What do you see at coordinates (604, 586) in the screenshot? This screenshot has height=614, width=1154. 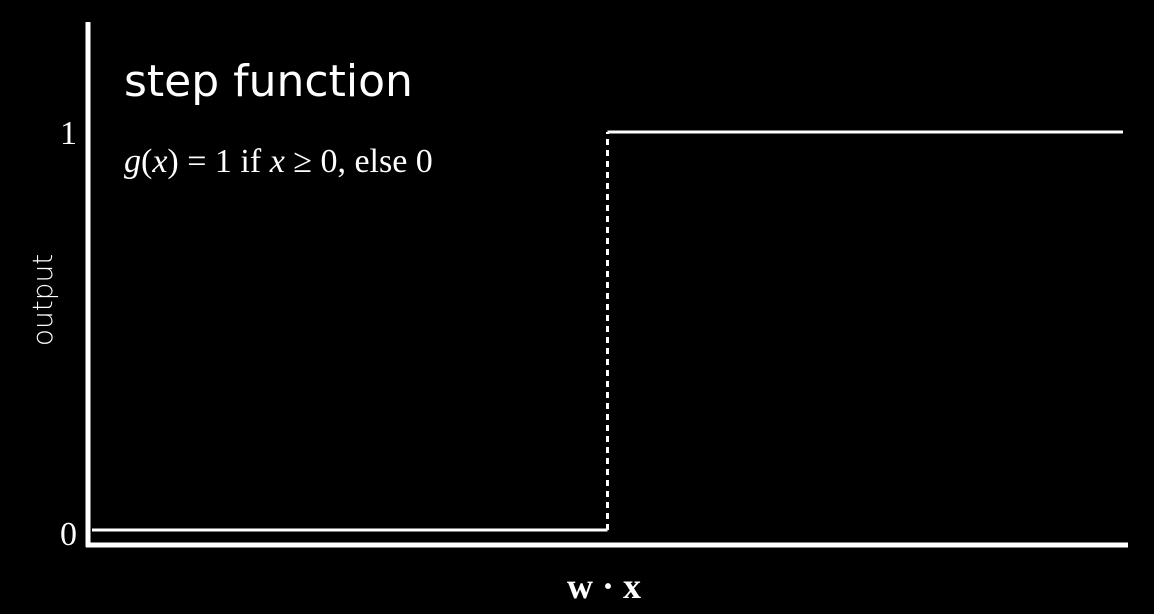 I see `x-axis-label: w · x` at bounding box center [604, 586].